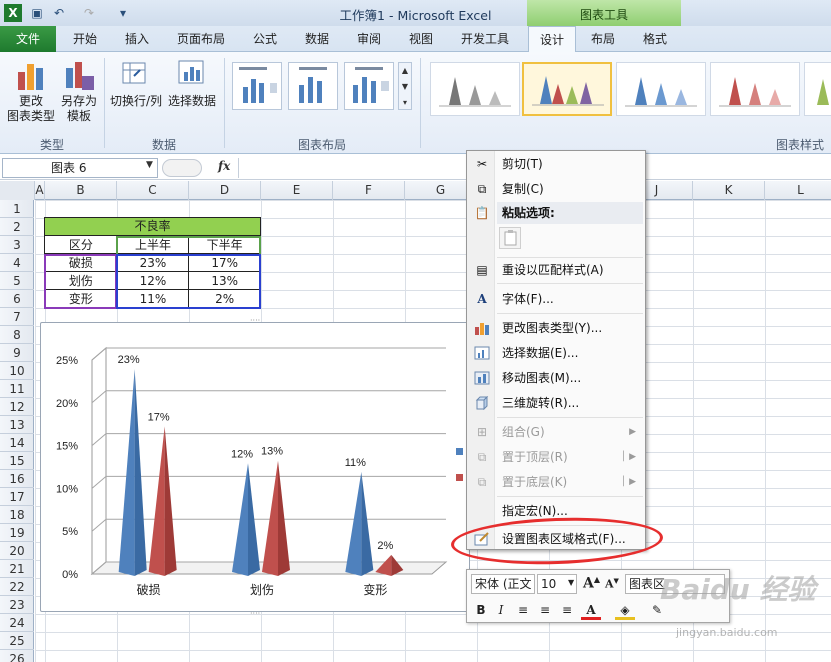  What do you see at coordinates (192, 101) in the screenshot?
I see `select-data-ribbon-button: 选择数据` at bounding box center [192, 101].